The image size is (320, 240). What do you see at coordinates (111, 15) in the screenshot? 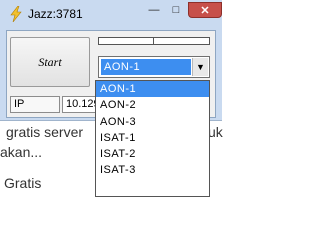
I see `title-bar: Jazz:3781 — □ ✕` at bounding box center [111, 15].